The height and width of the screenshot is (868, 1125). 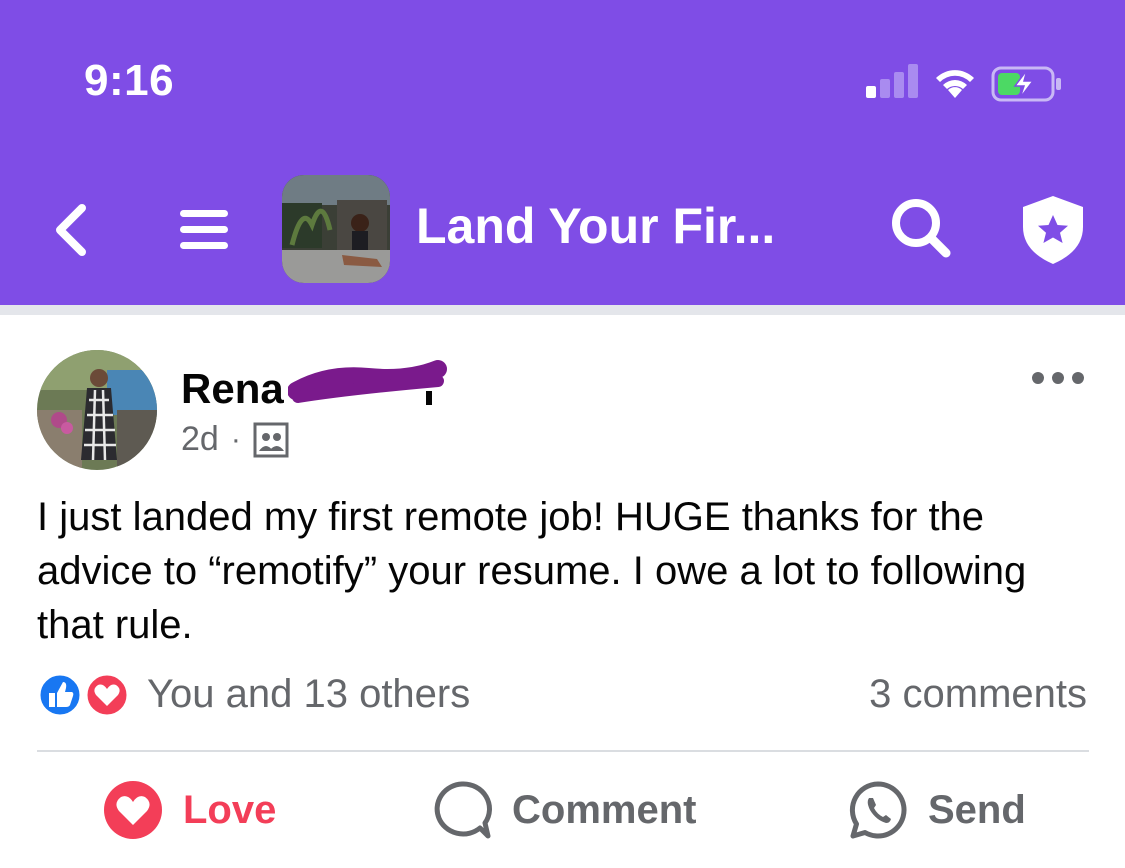 I want to click on hamburger-menu-icon, so click(x=204, y=230).